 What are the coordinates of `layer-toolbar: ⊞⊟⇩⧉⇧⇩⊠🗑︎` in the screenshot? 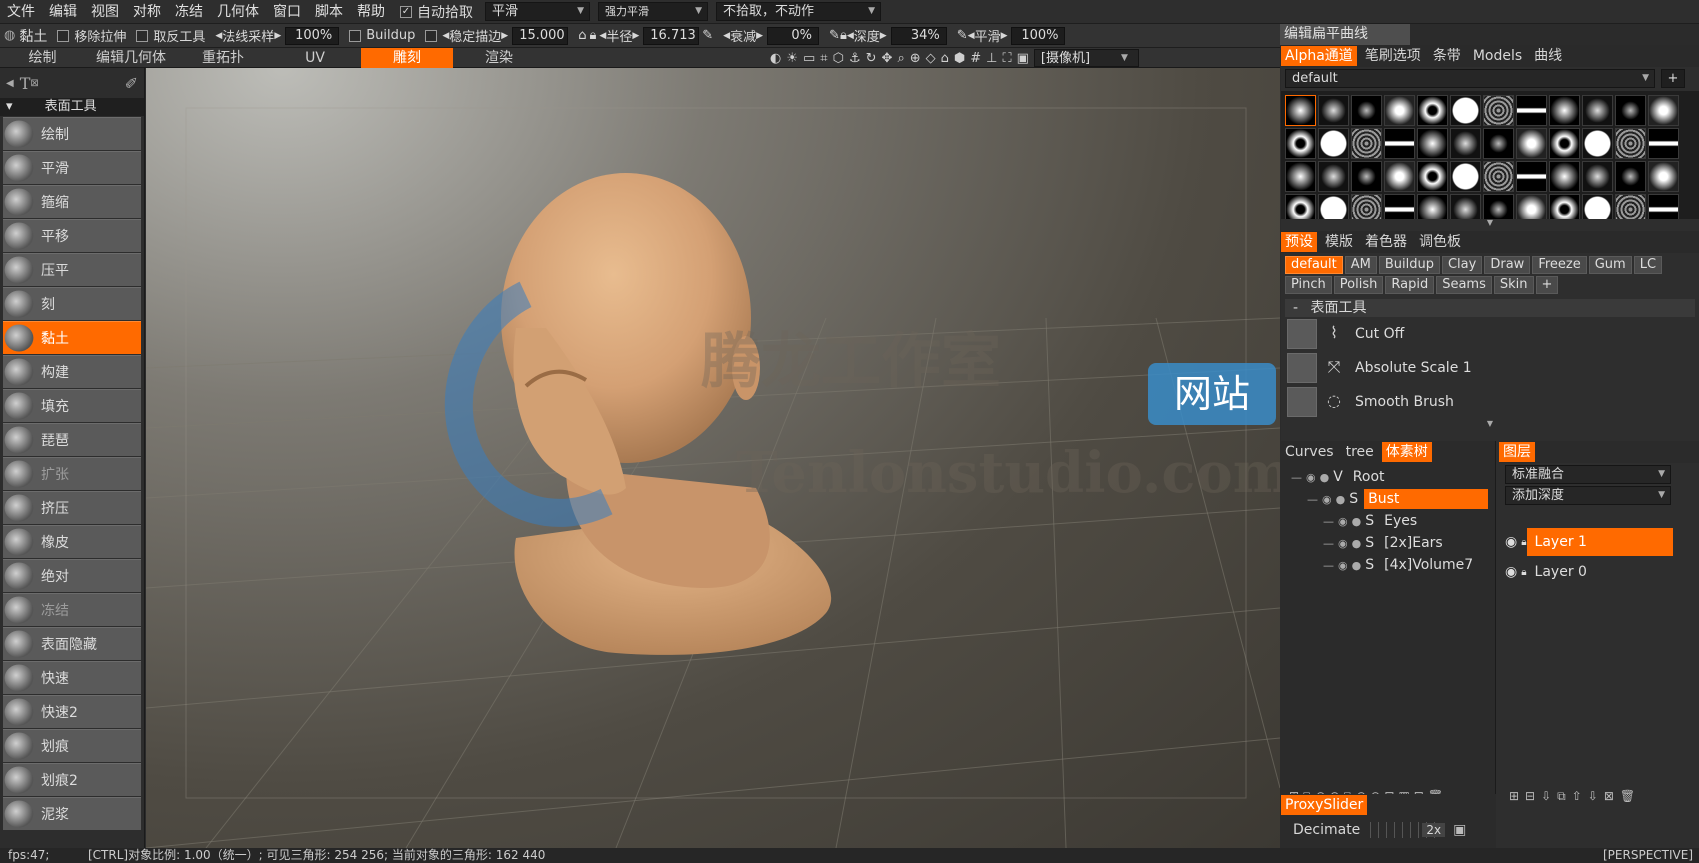 It's located at (1575, 796).